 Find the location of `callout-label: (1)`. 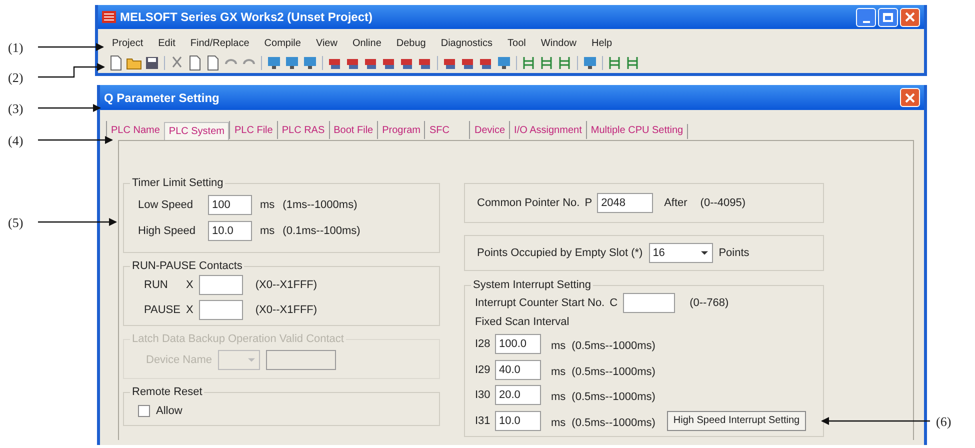

callout-label: (1) is located at coordinates (16, 48).